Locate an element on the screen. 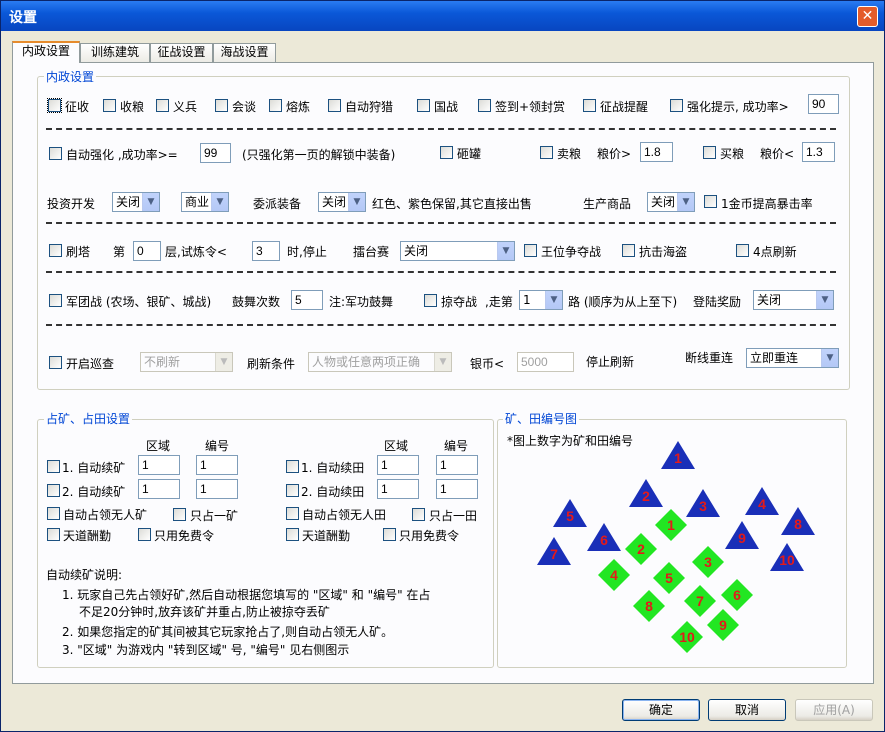 The width and height of the screenshot is (885, 732). assign-value: 关闭 is located at coordinates (334, 202).